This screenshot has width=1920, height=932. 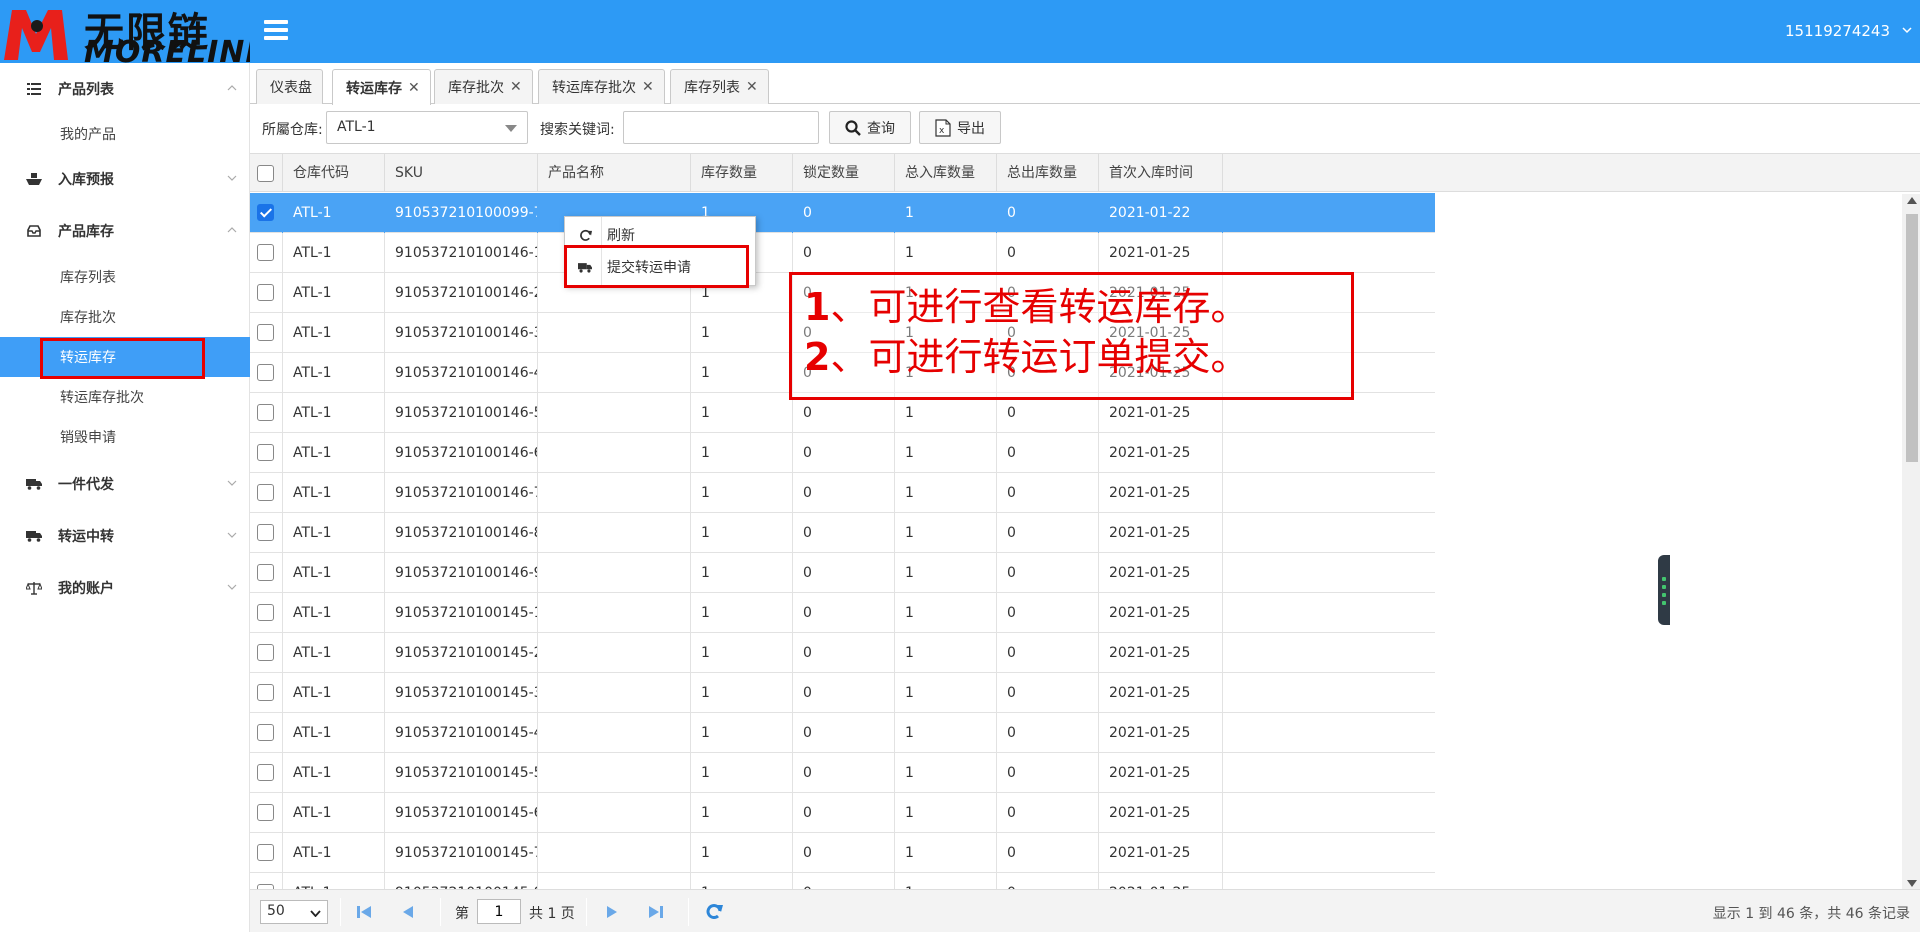 I want to click on column-header: 锁定数量, so click(x=844, y=173).